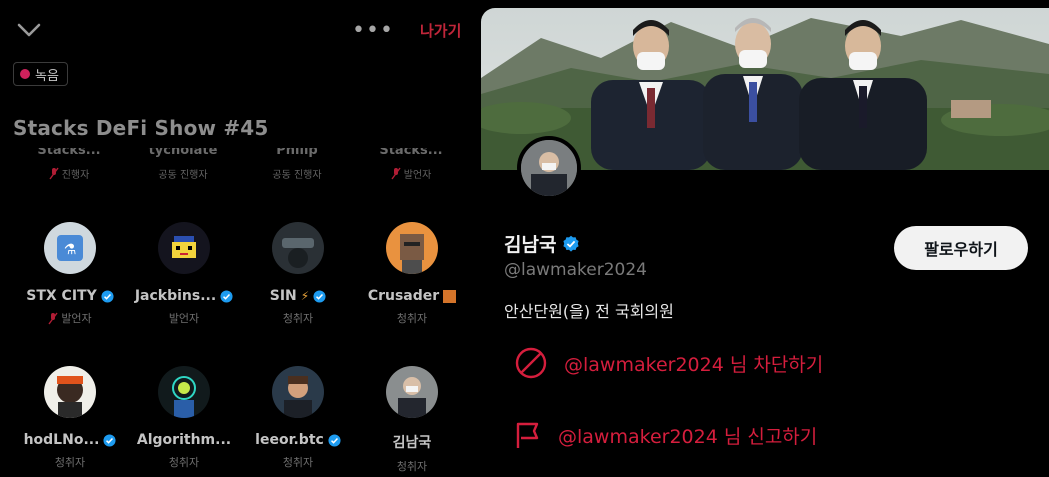 The height and width of the screenshot is (477, 1049). Describe the element at coordinates (575, 270) in the screenshot. I see `profile-handle: @lawmaker2024` at that location.